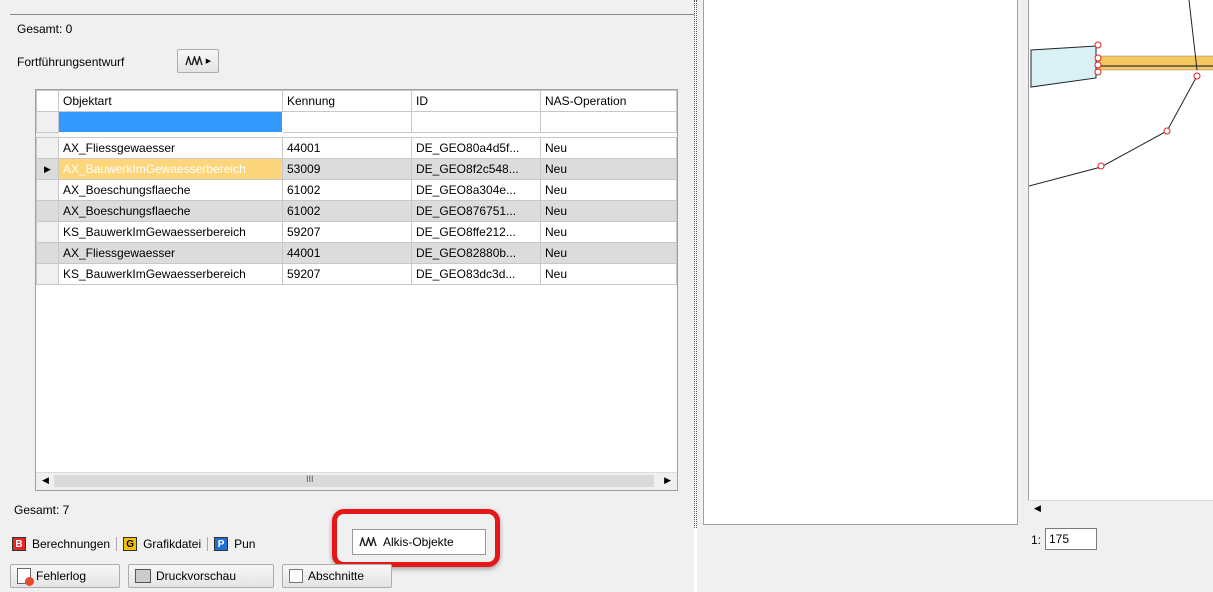 This screenshot has width=1213, height=592. I want to click on tab-grafikdatei: G Grafikdatei, so click(163, 544).